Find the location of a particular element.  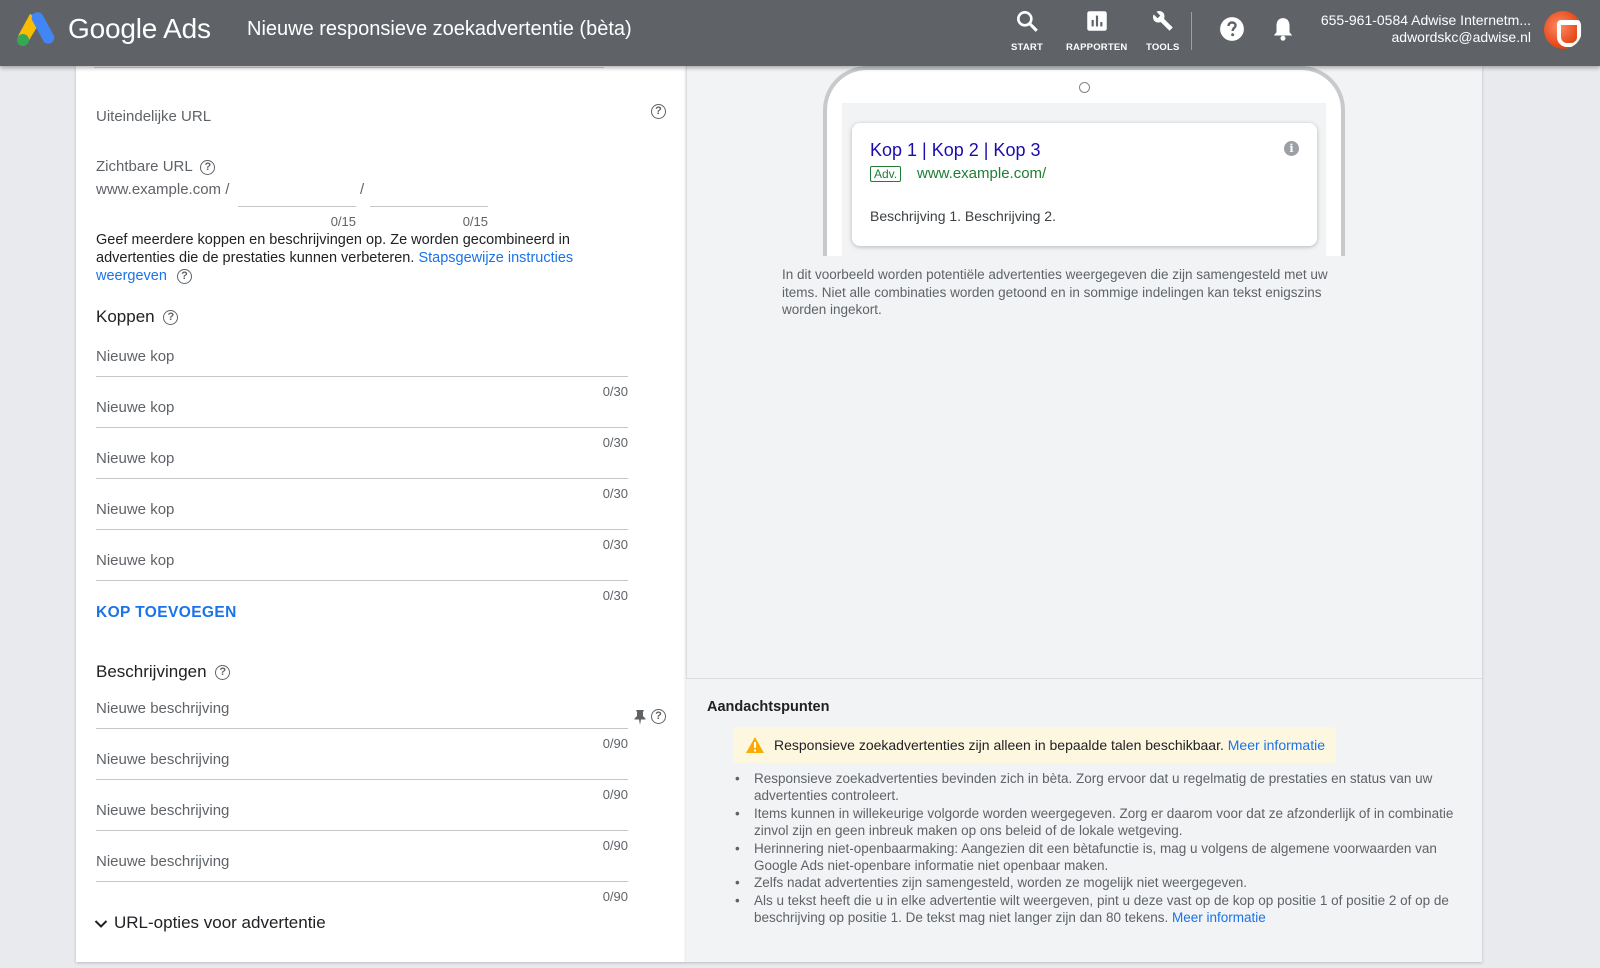

path2-underline is located at coordinates (429, 206).